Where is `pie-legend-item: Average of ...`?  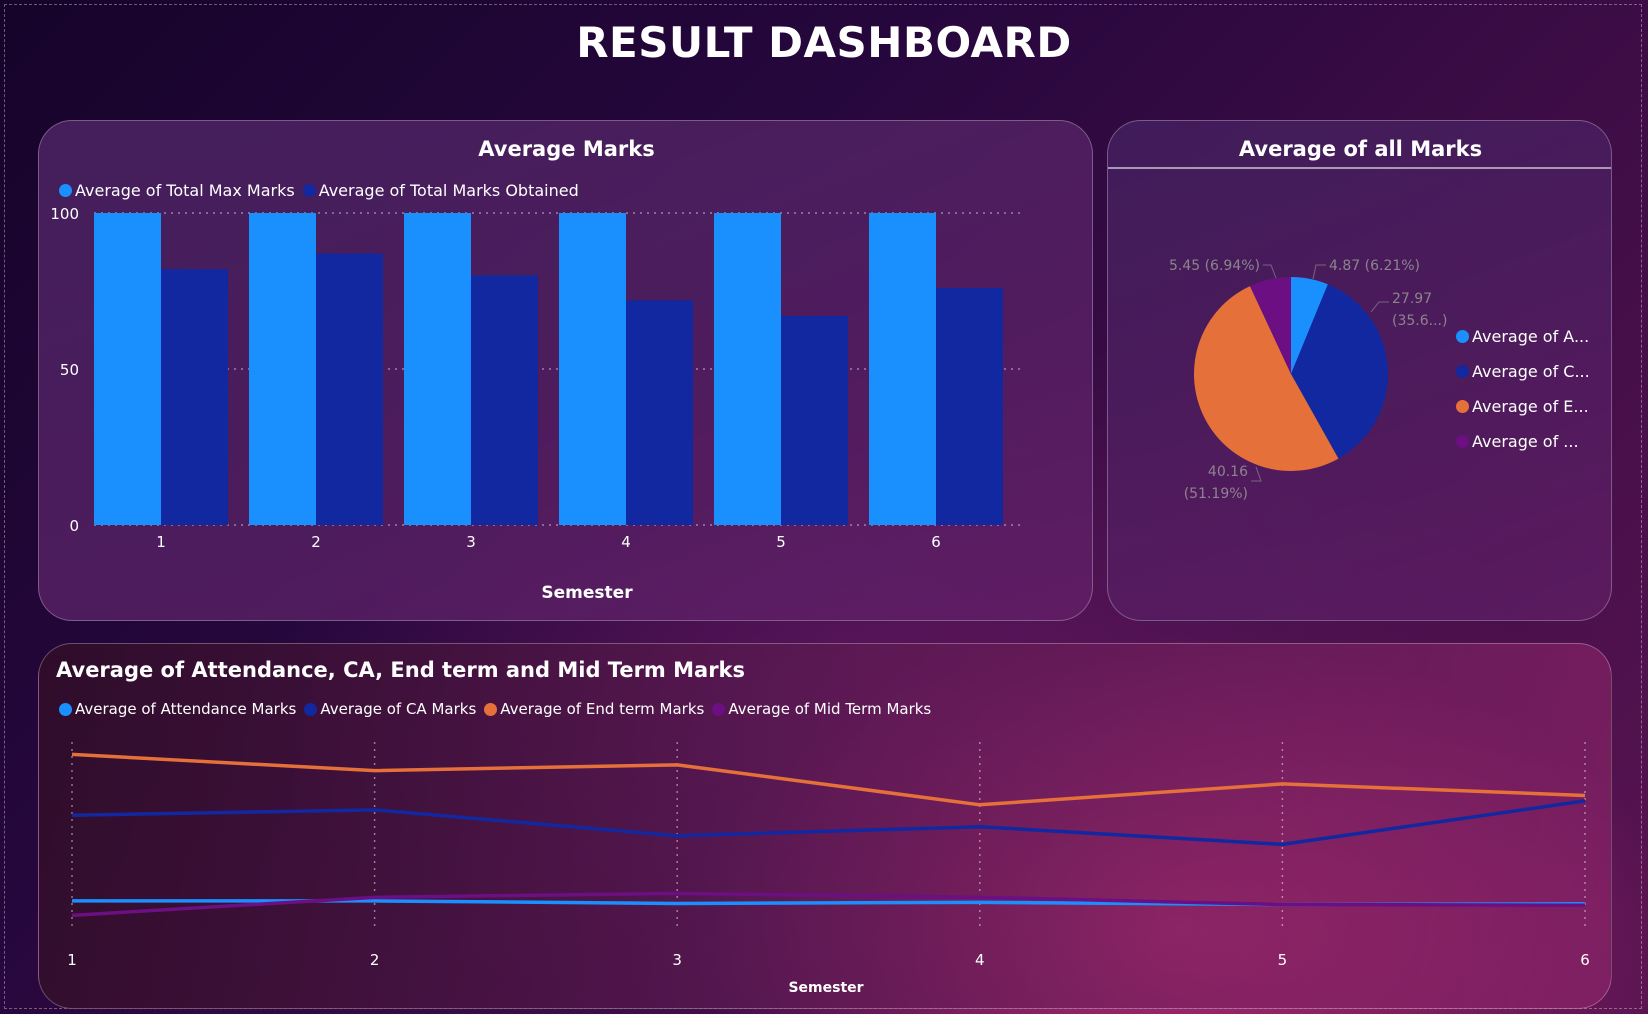
pie-legend-item: Average of ... is located at coordinates (1523, 441).